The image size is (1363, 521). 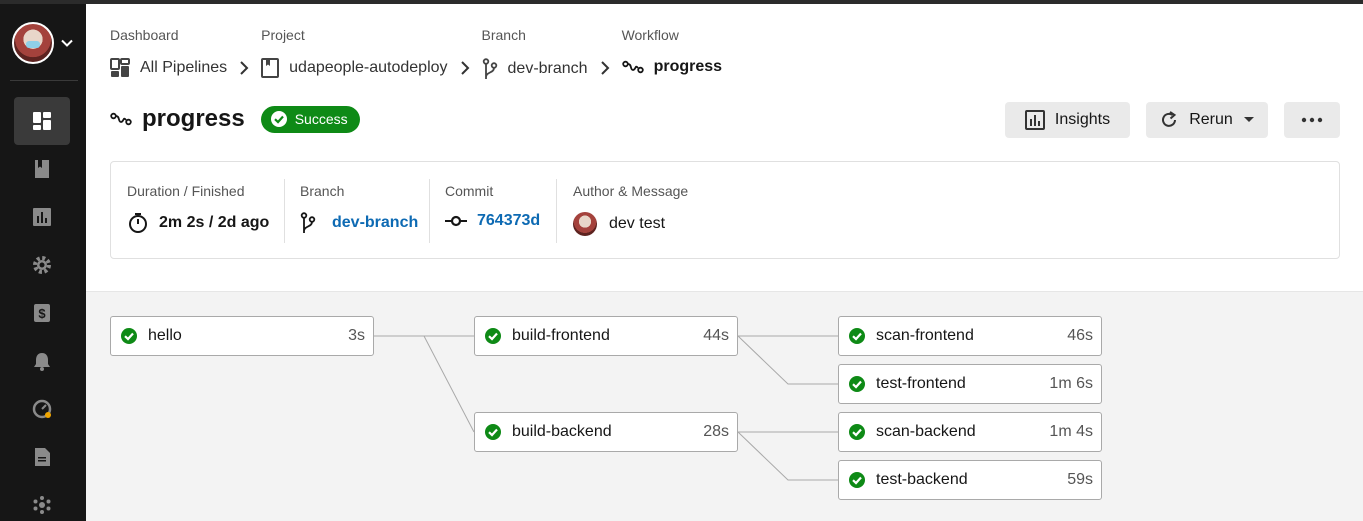 I want to click on all-pipelines-link: All Pipelines, so click(x=168, y=68).